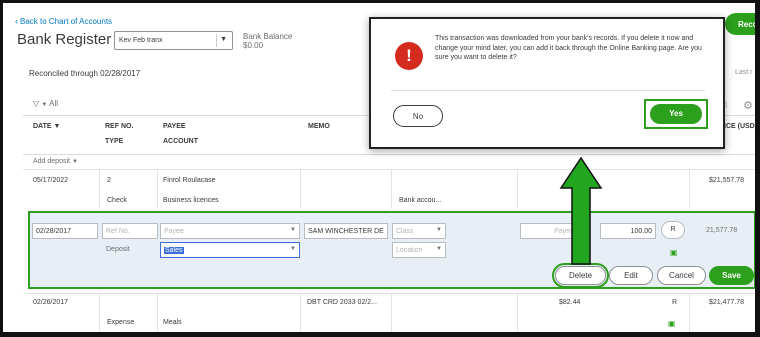 The height and width of the screenshot is (337, 760). What do you see at coordinates (46, 126) in the screenshot?
I see `column-date: DATE ▼` at bounding box center [46, 126].